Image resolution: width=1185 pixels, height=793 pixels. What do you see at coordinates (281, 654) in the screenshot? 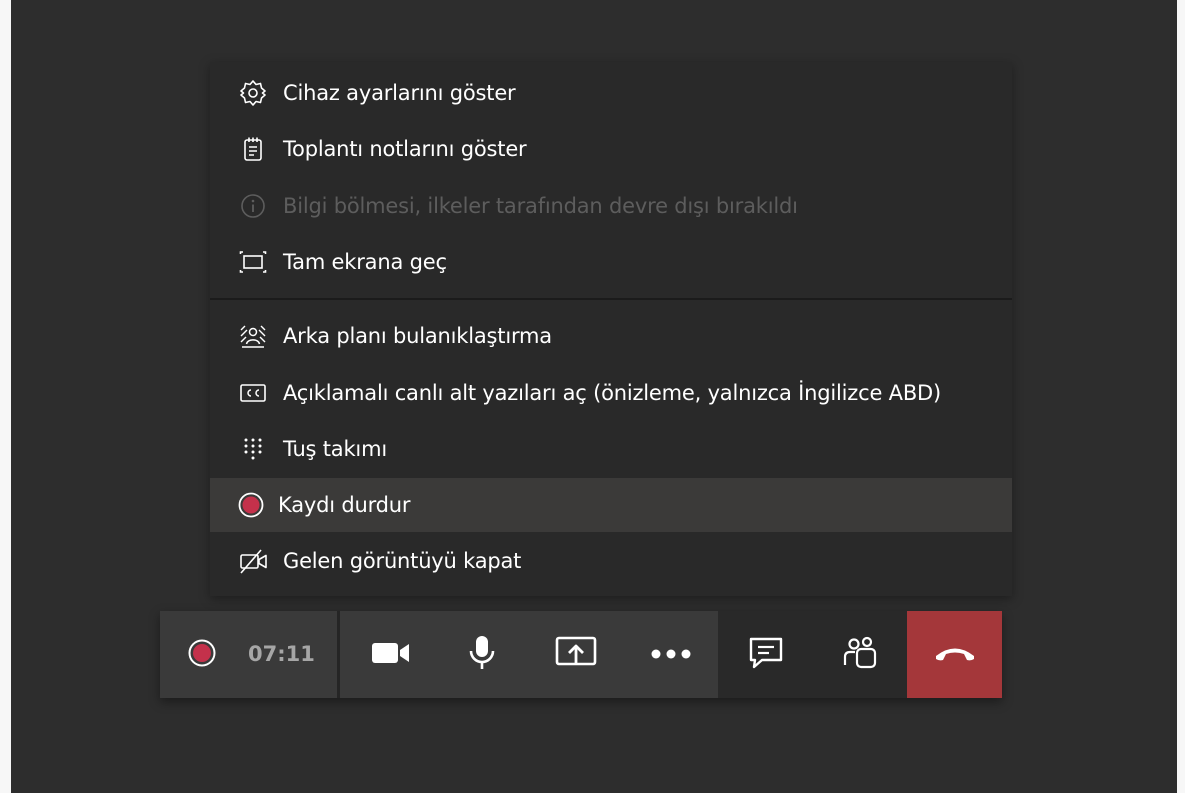
I see `call-timer: 07:11` at bounding box center [281, 654].